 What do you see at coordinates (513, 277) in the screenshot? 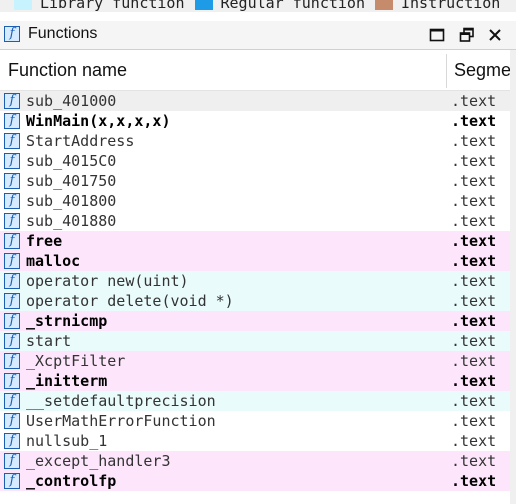
I see `scrollbar-track` at bounding box center [513, 277].